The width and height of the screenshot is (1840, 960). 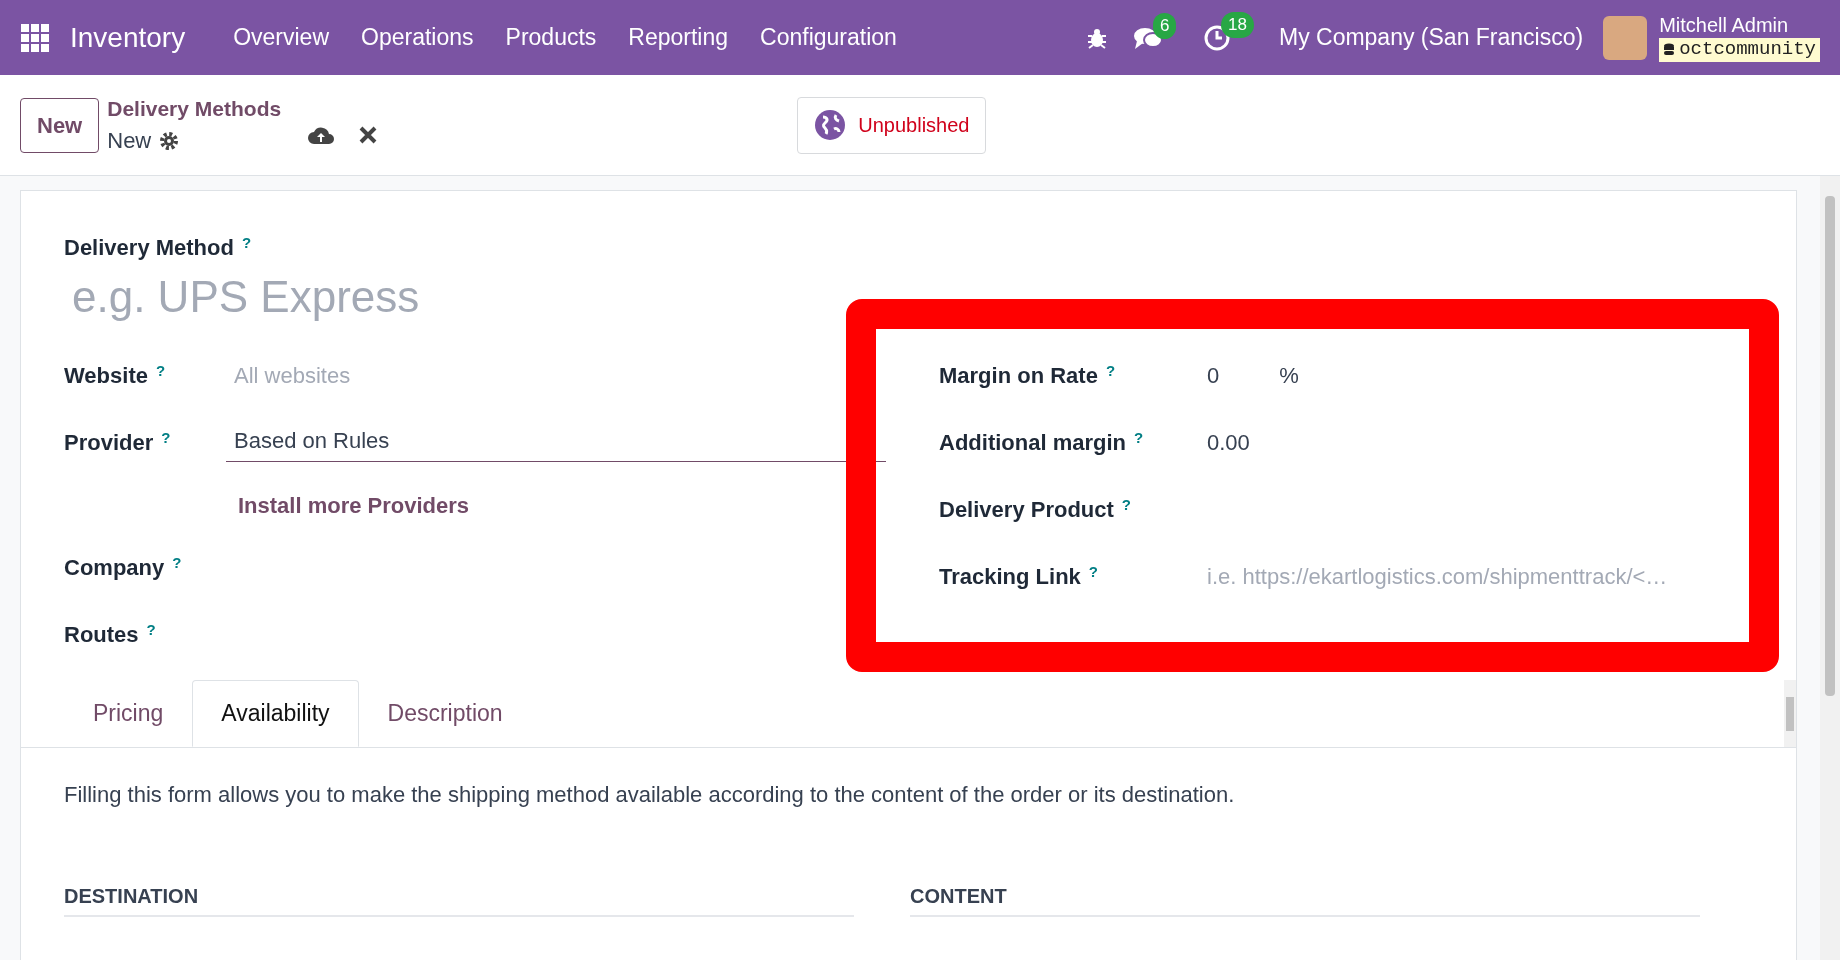 I want to click on tab: Pricing, so click(x=128, y=713).